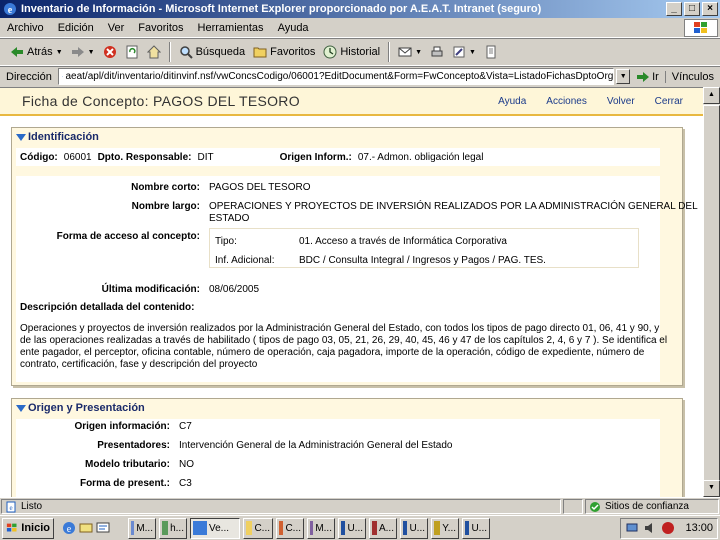 This screenshot has width=720, height=540. Describe the element at coordinates (669, 101) in the screenshot. I see `link-cerrar: Cerrar` at that location.